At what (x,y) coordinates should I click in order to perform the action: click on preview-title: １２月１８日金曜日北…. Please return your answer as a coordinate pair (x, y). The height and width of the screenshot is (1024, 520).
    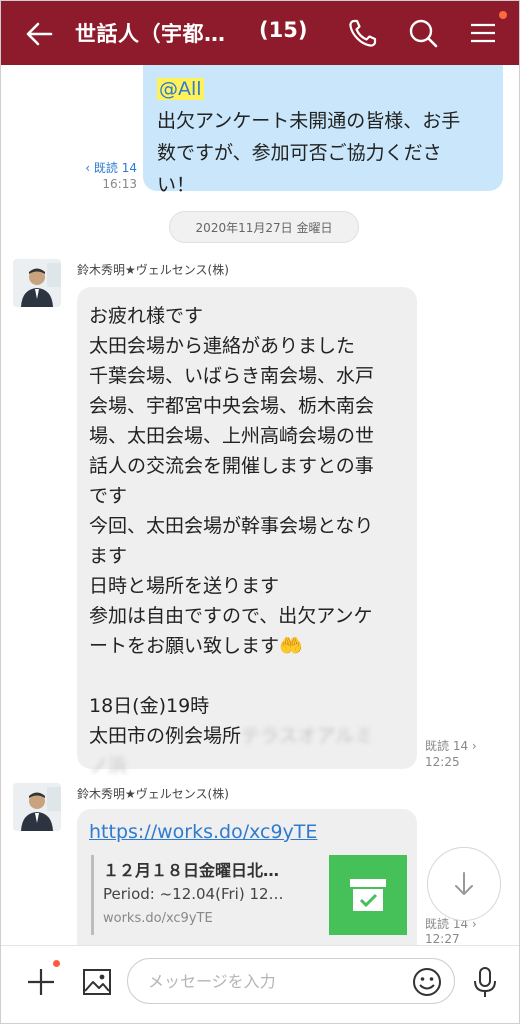
    Looking at the image, I should click on (191, 870).